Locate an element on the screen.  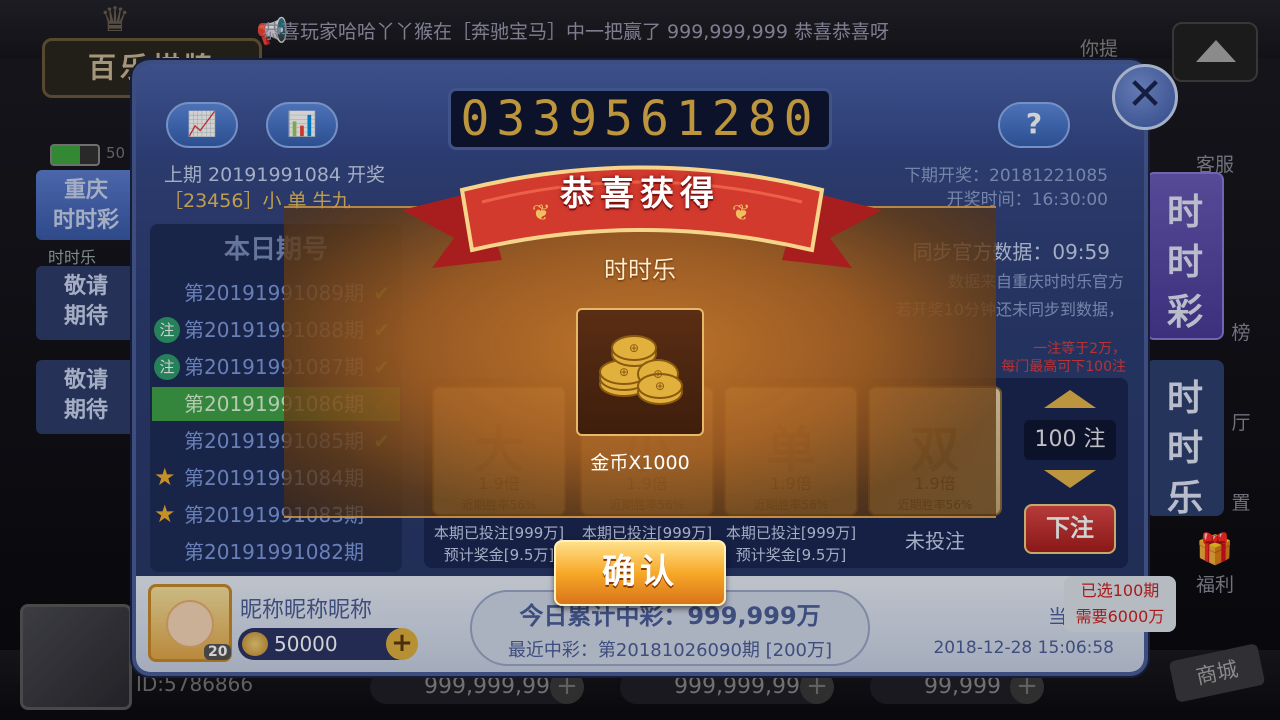
reward-item-frame: ⊕ ⊕ ⊕ ⊕ is located at coordinates (640, 372).